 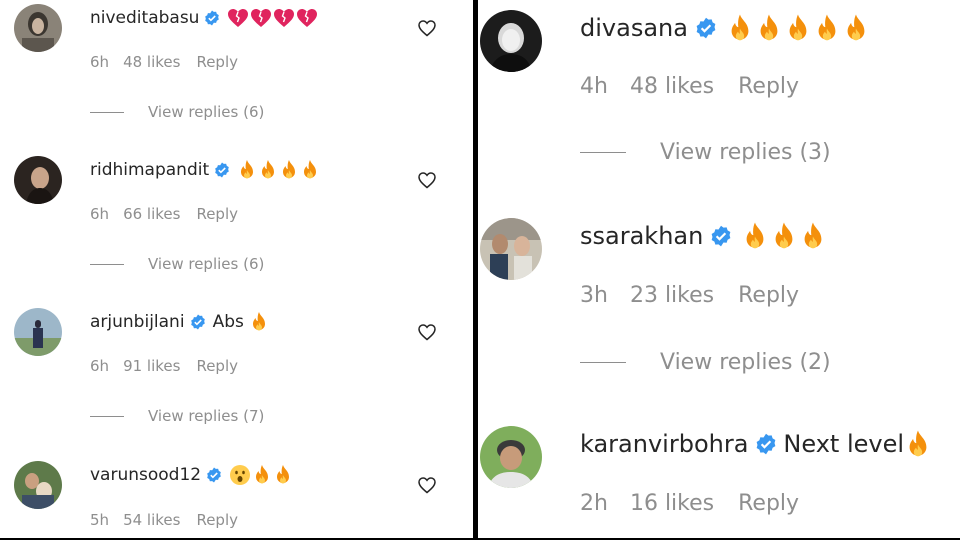 I want to click on view-replies-button: View replies (3), so click(x=705, y=152).